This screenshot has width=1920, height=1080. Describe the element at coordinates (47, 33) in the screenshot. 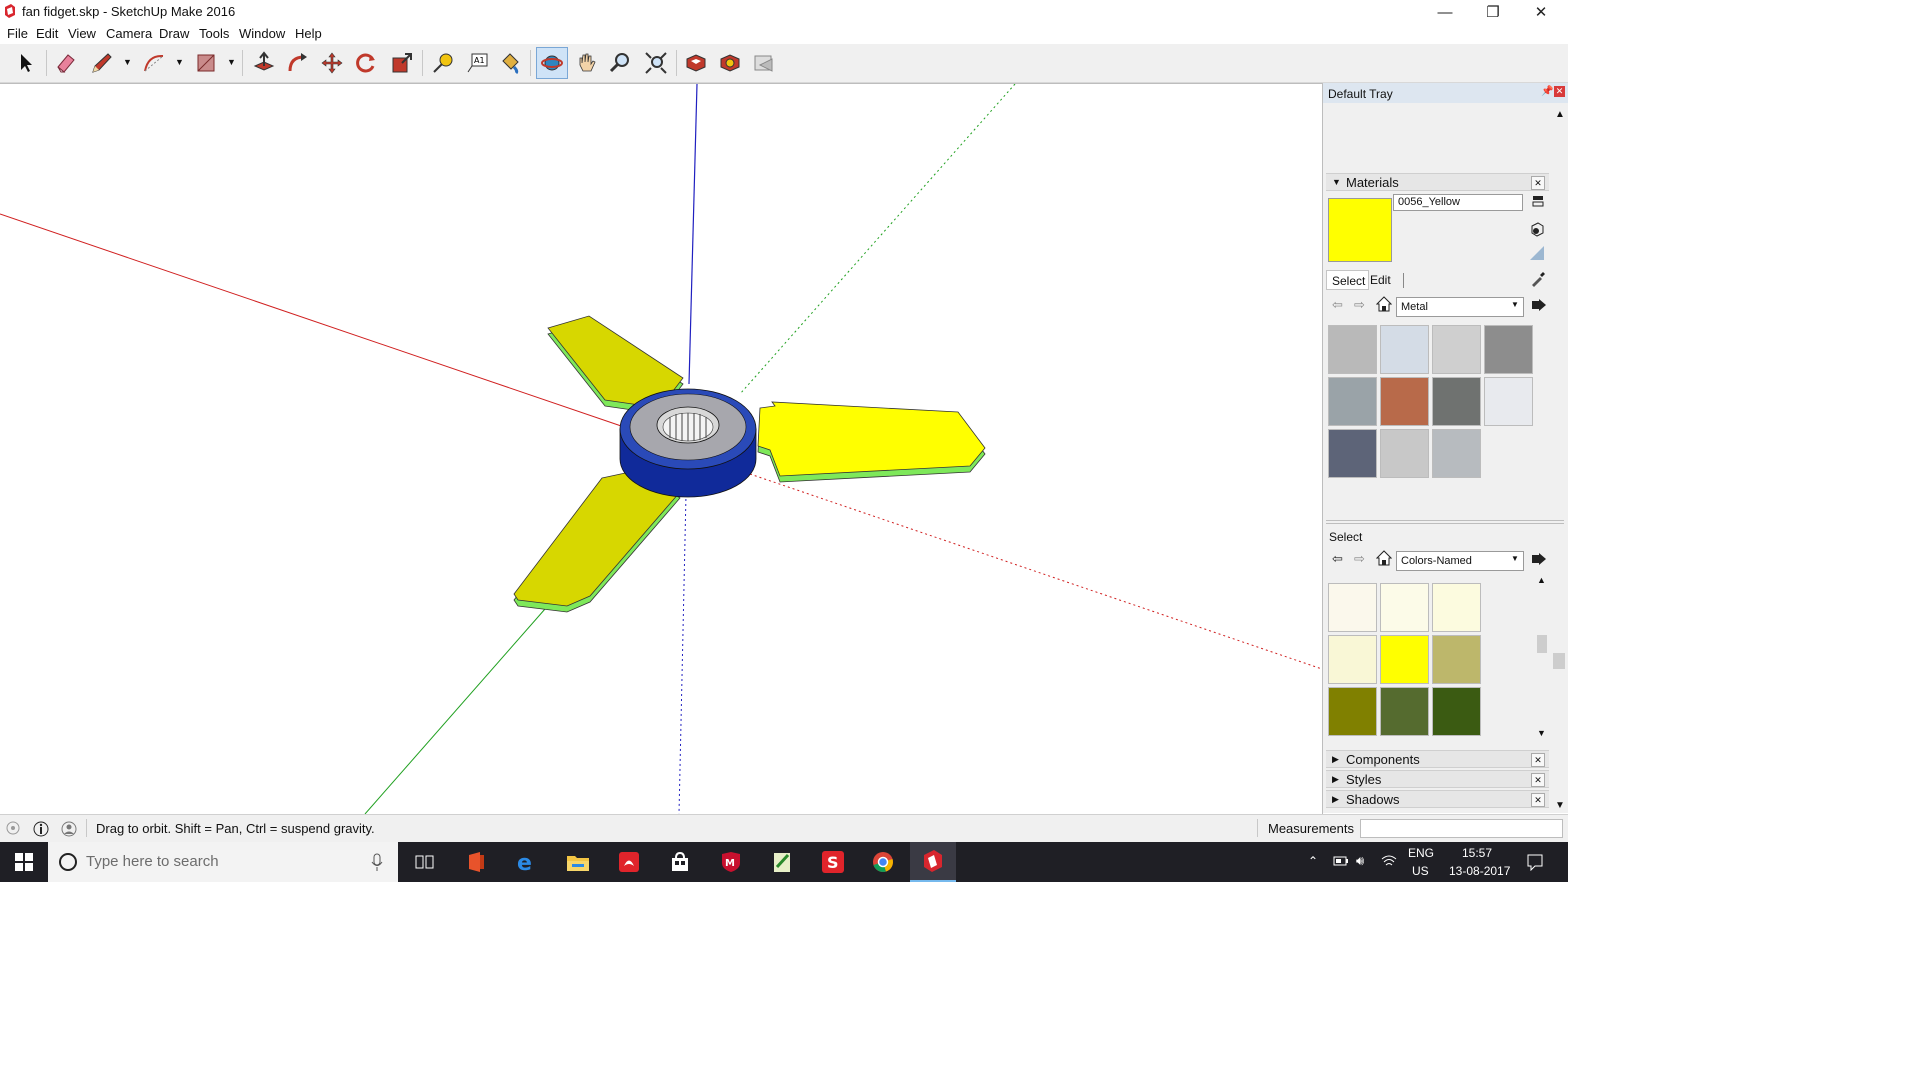

I see `menu-edit: Edit` at that location.